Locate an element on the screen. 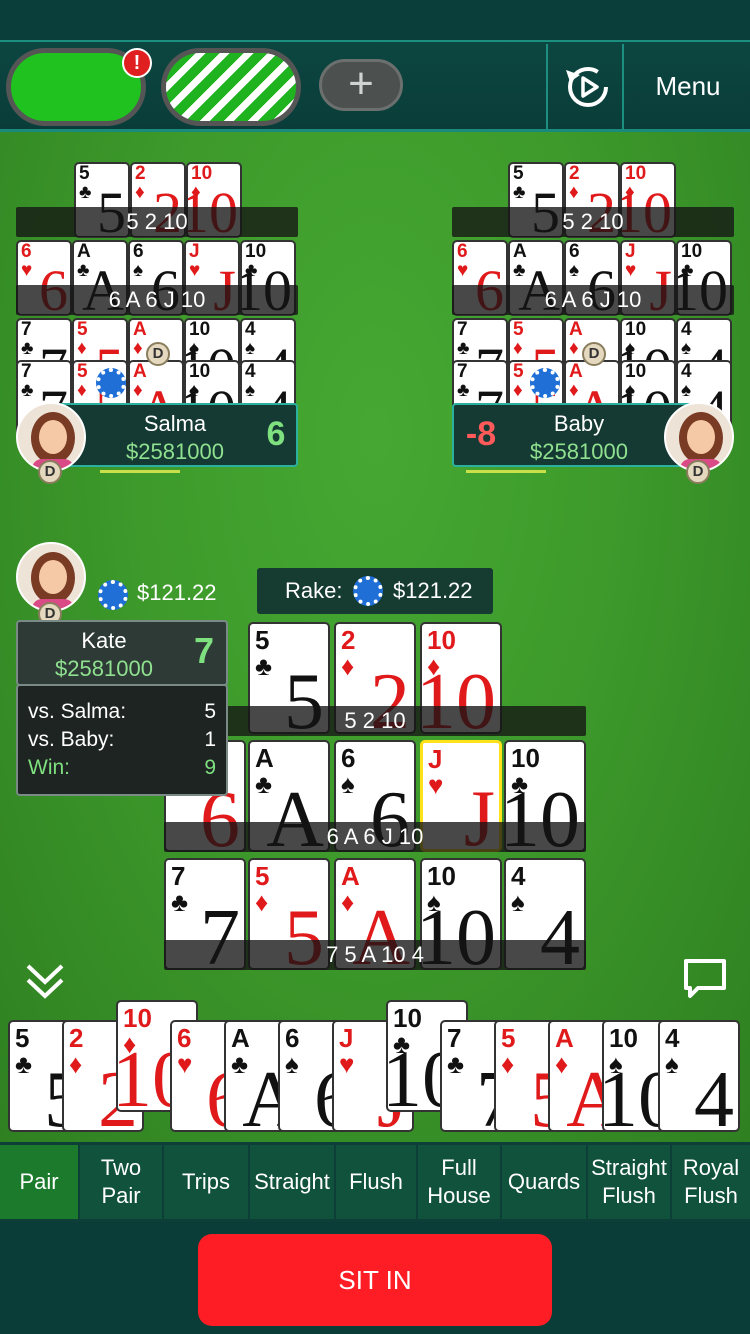 Image resolution: width=750 pixels, height=1334 pixels. replay-icon is located at coordinates (587, 87).